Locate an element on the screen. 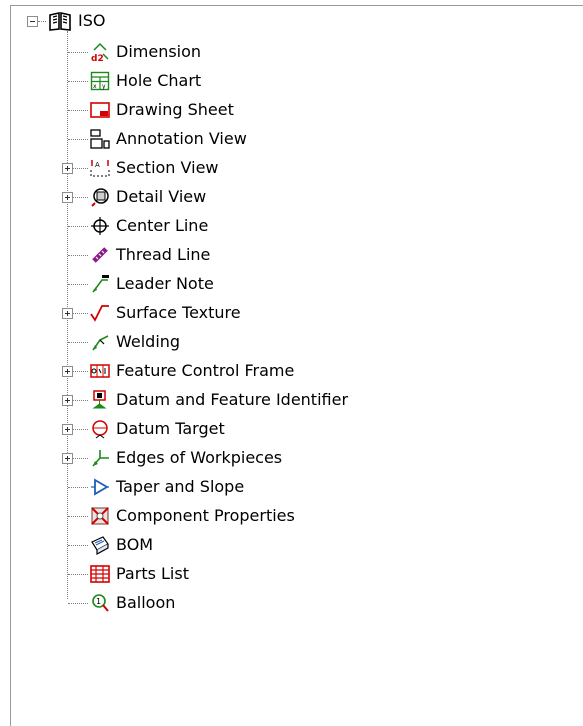 Image resolution: width=583 pixels, height=726 pixels. edges-of-workpieces-icon is located at coordinates (100, 458).